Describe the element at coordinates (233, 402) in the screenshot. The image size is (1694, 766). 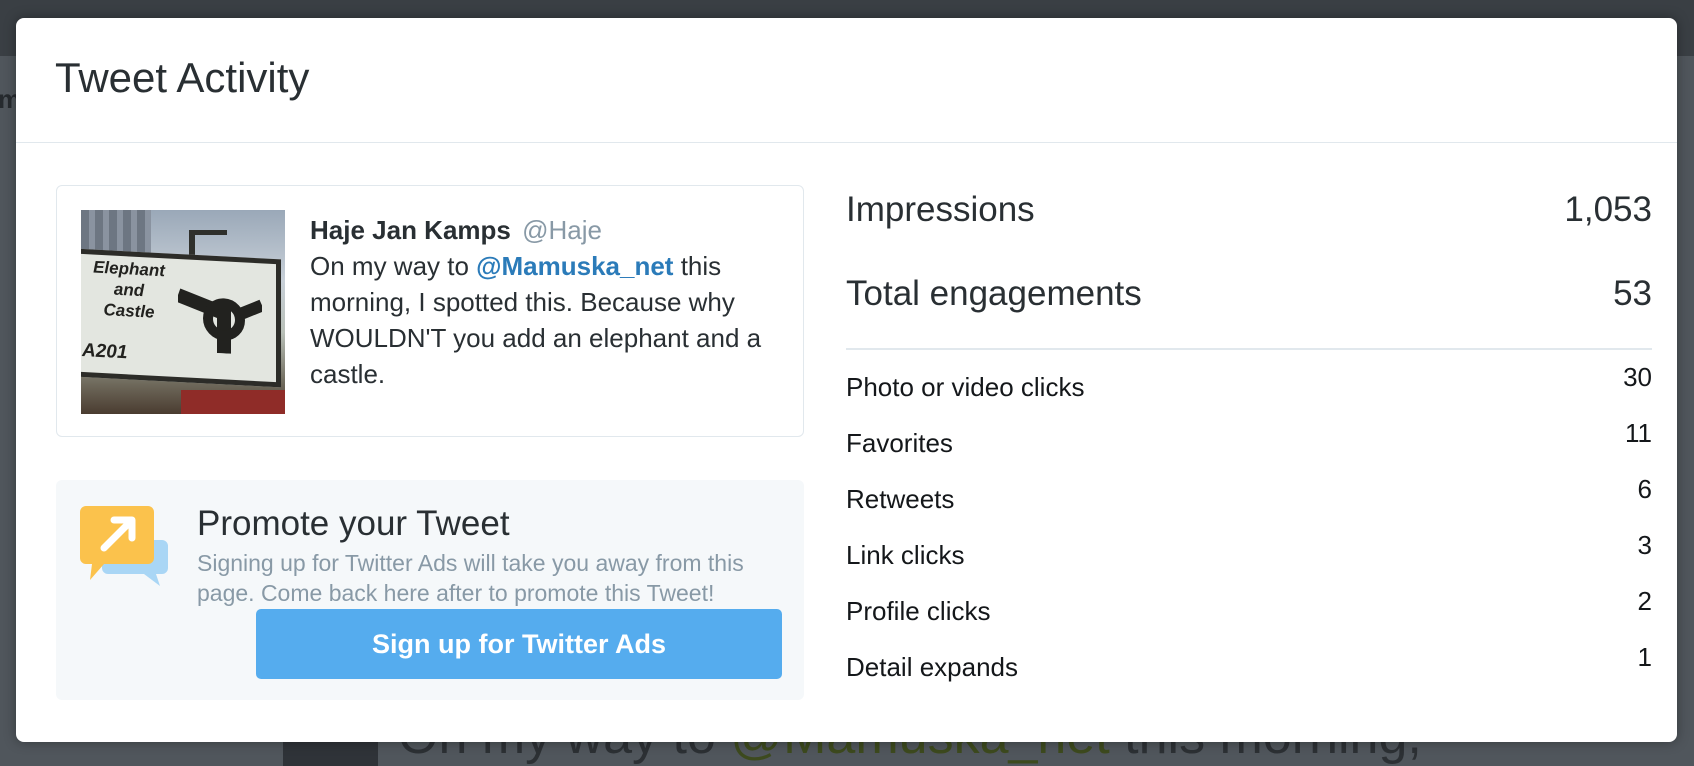
I see `photo-bus` at that location.